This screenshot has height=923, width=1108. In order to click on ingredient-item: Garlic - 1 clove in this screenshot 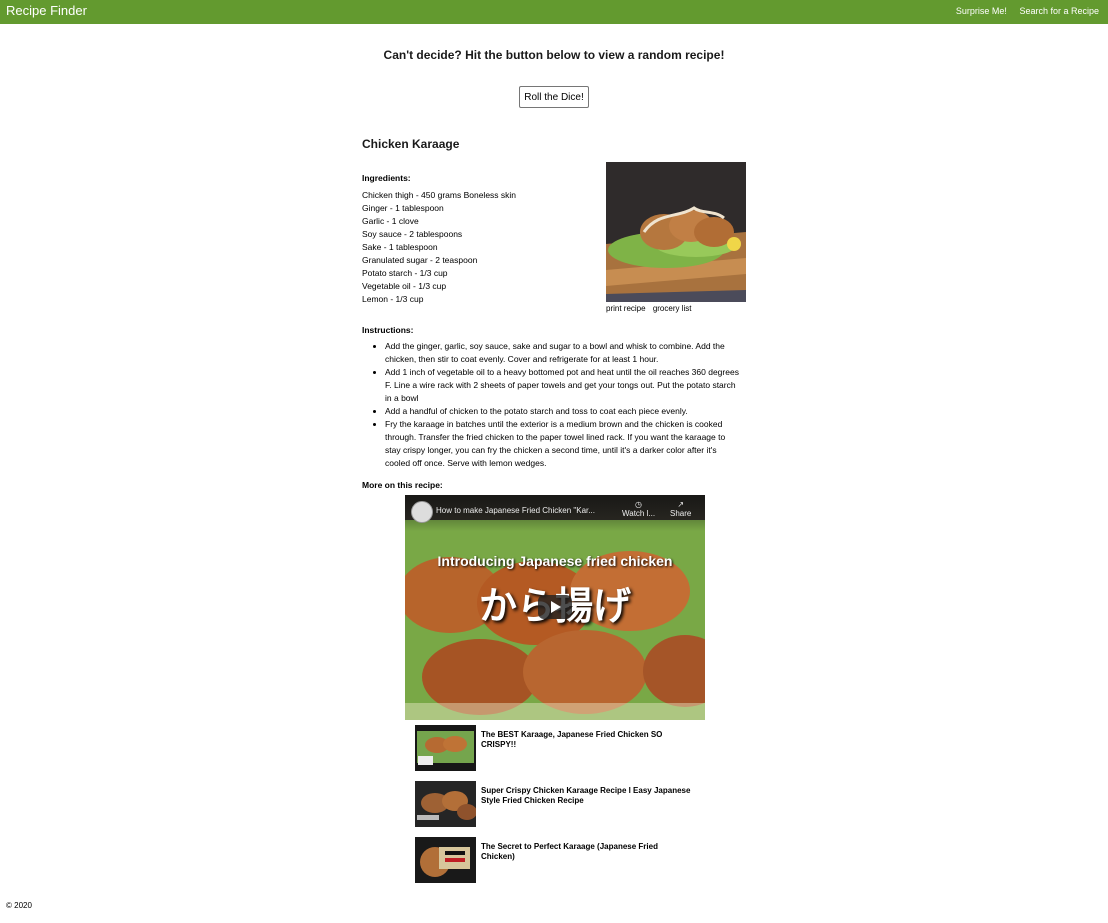, I will do `click(390, 221)`.